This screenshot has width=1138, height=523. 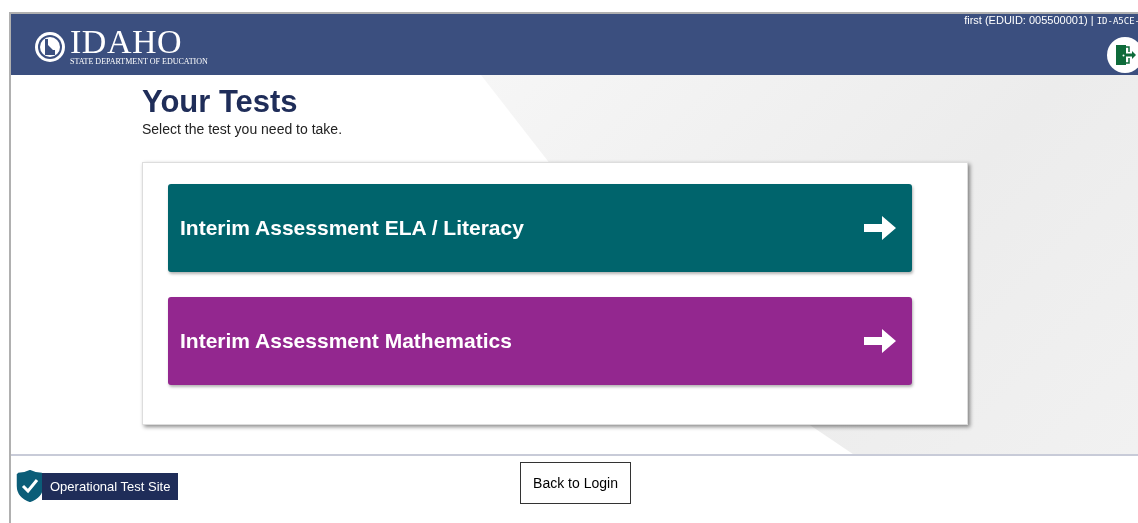 I want to click on door-exit-icon, so click(x=1125, y=55).